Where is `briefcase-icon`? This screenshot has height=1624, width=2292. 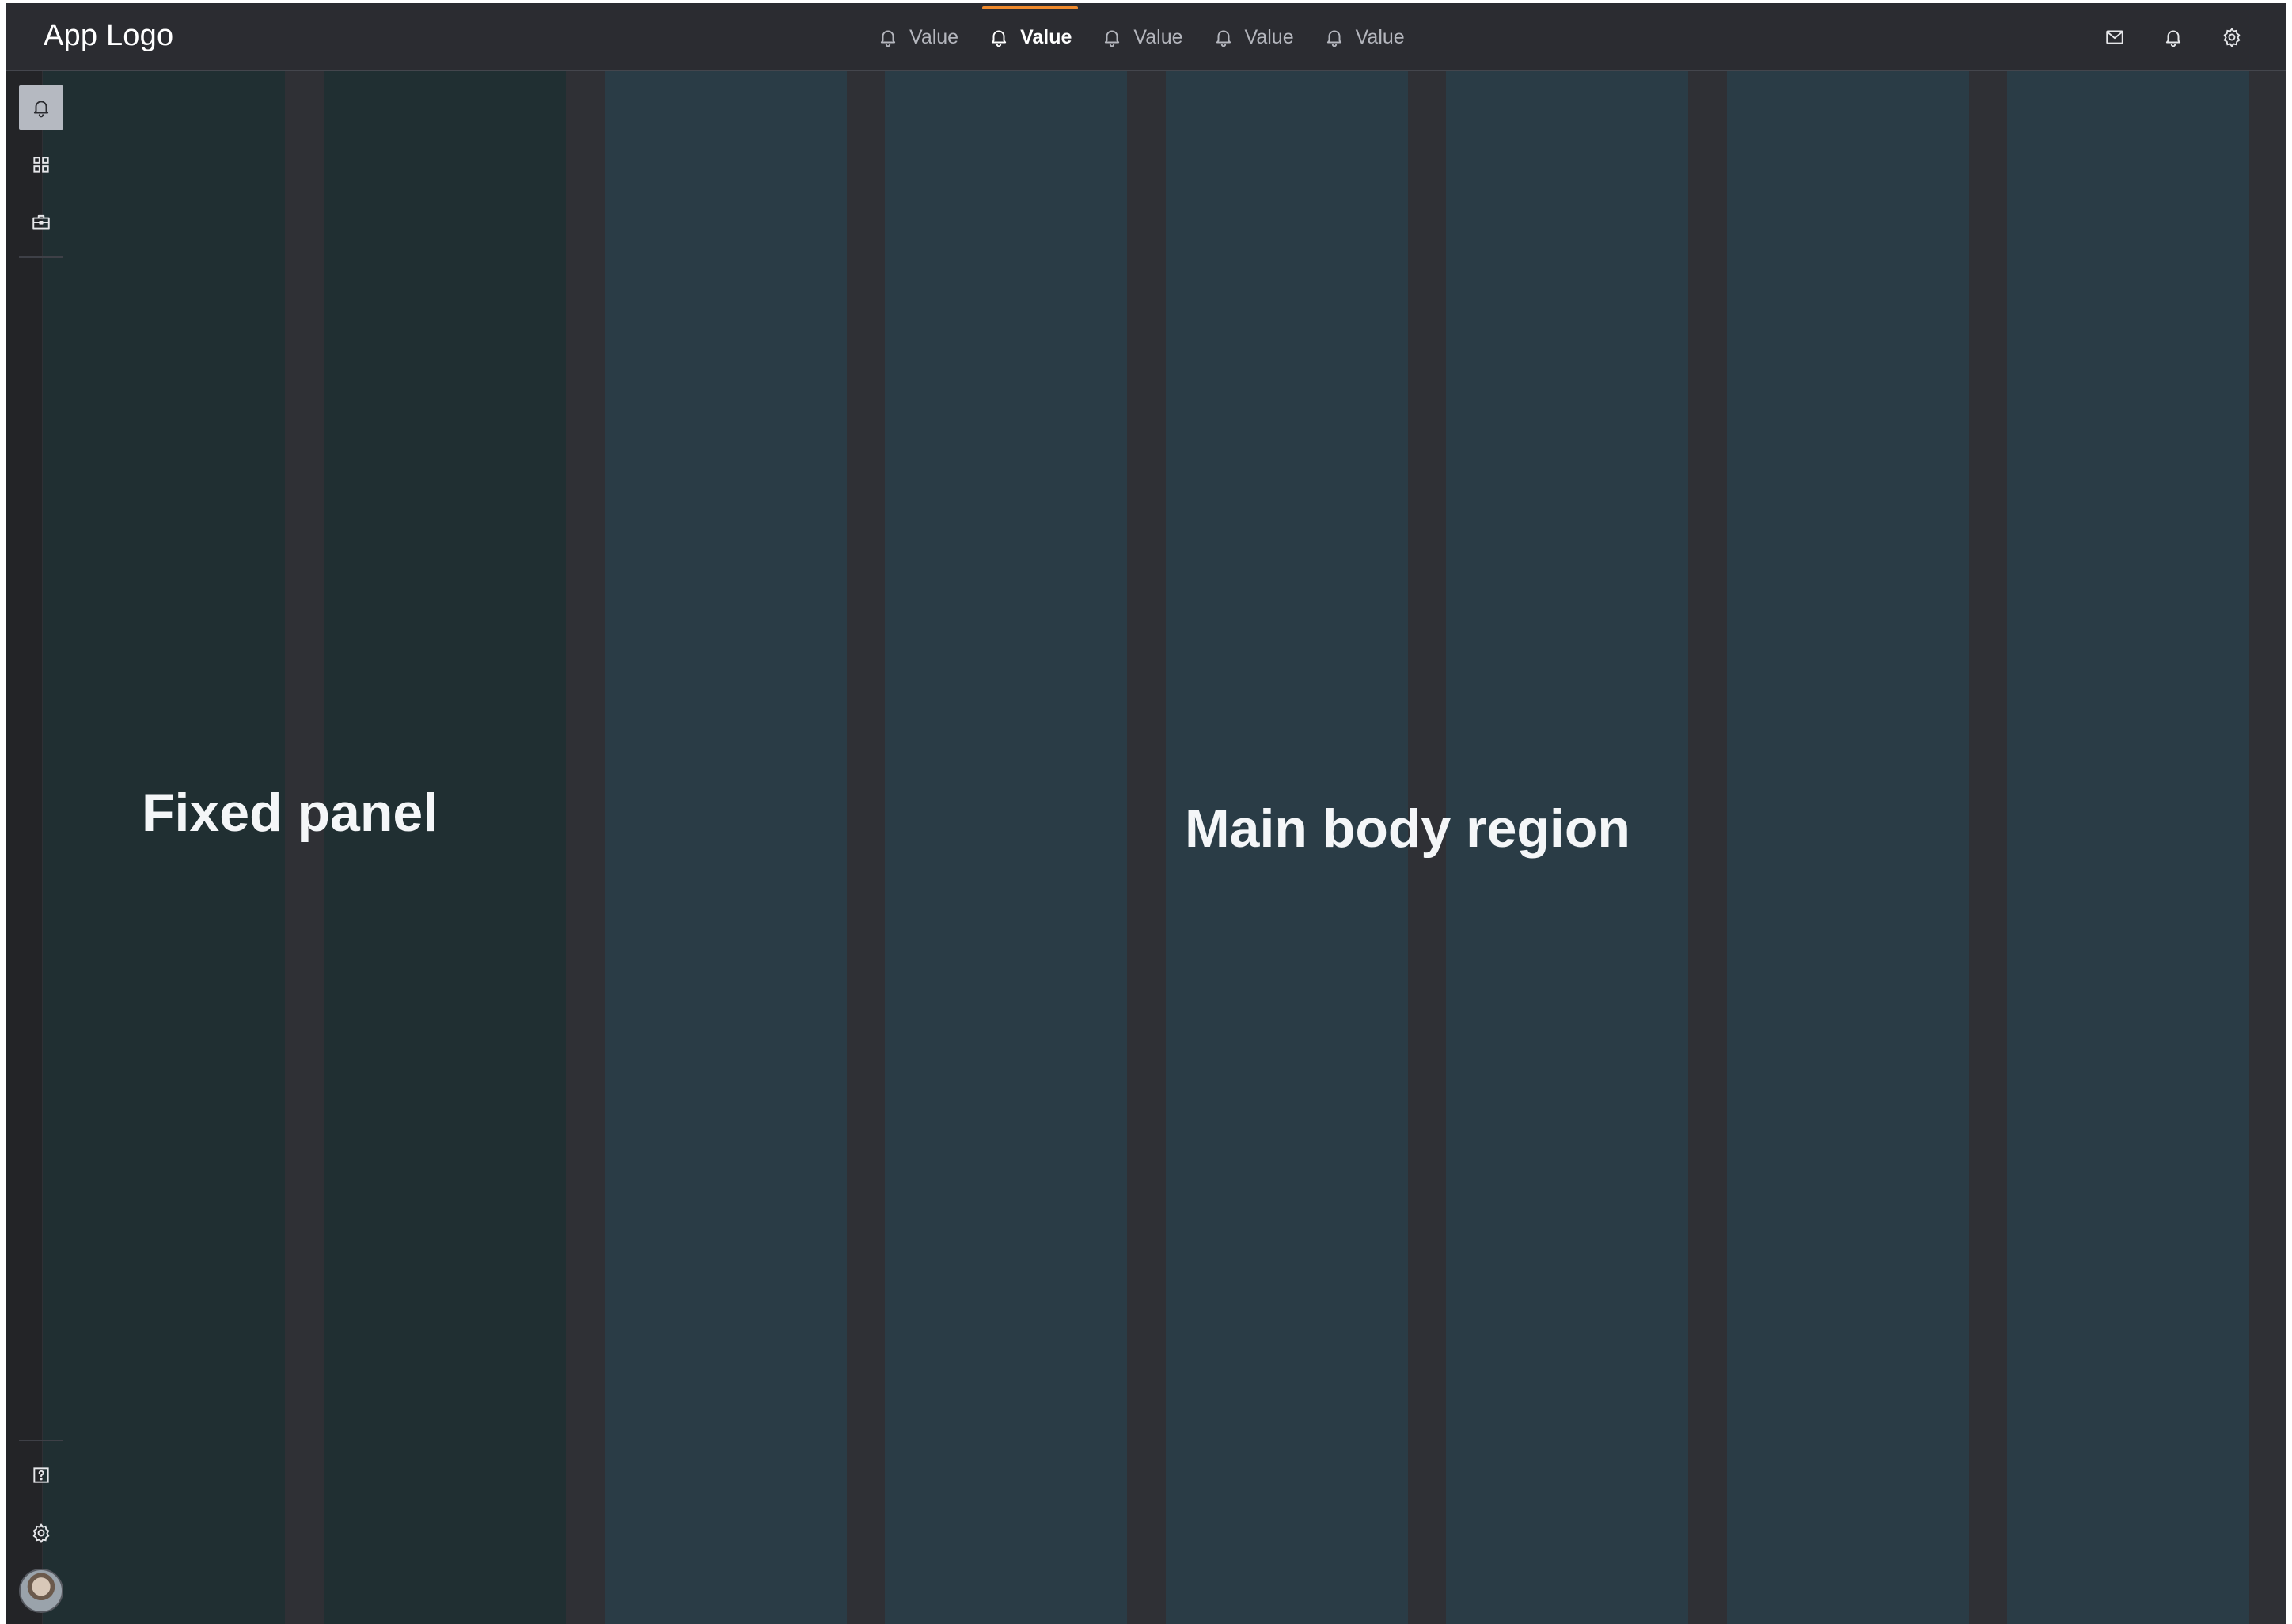
briefcase-icon is located at coordinates (41, 222).